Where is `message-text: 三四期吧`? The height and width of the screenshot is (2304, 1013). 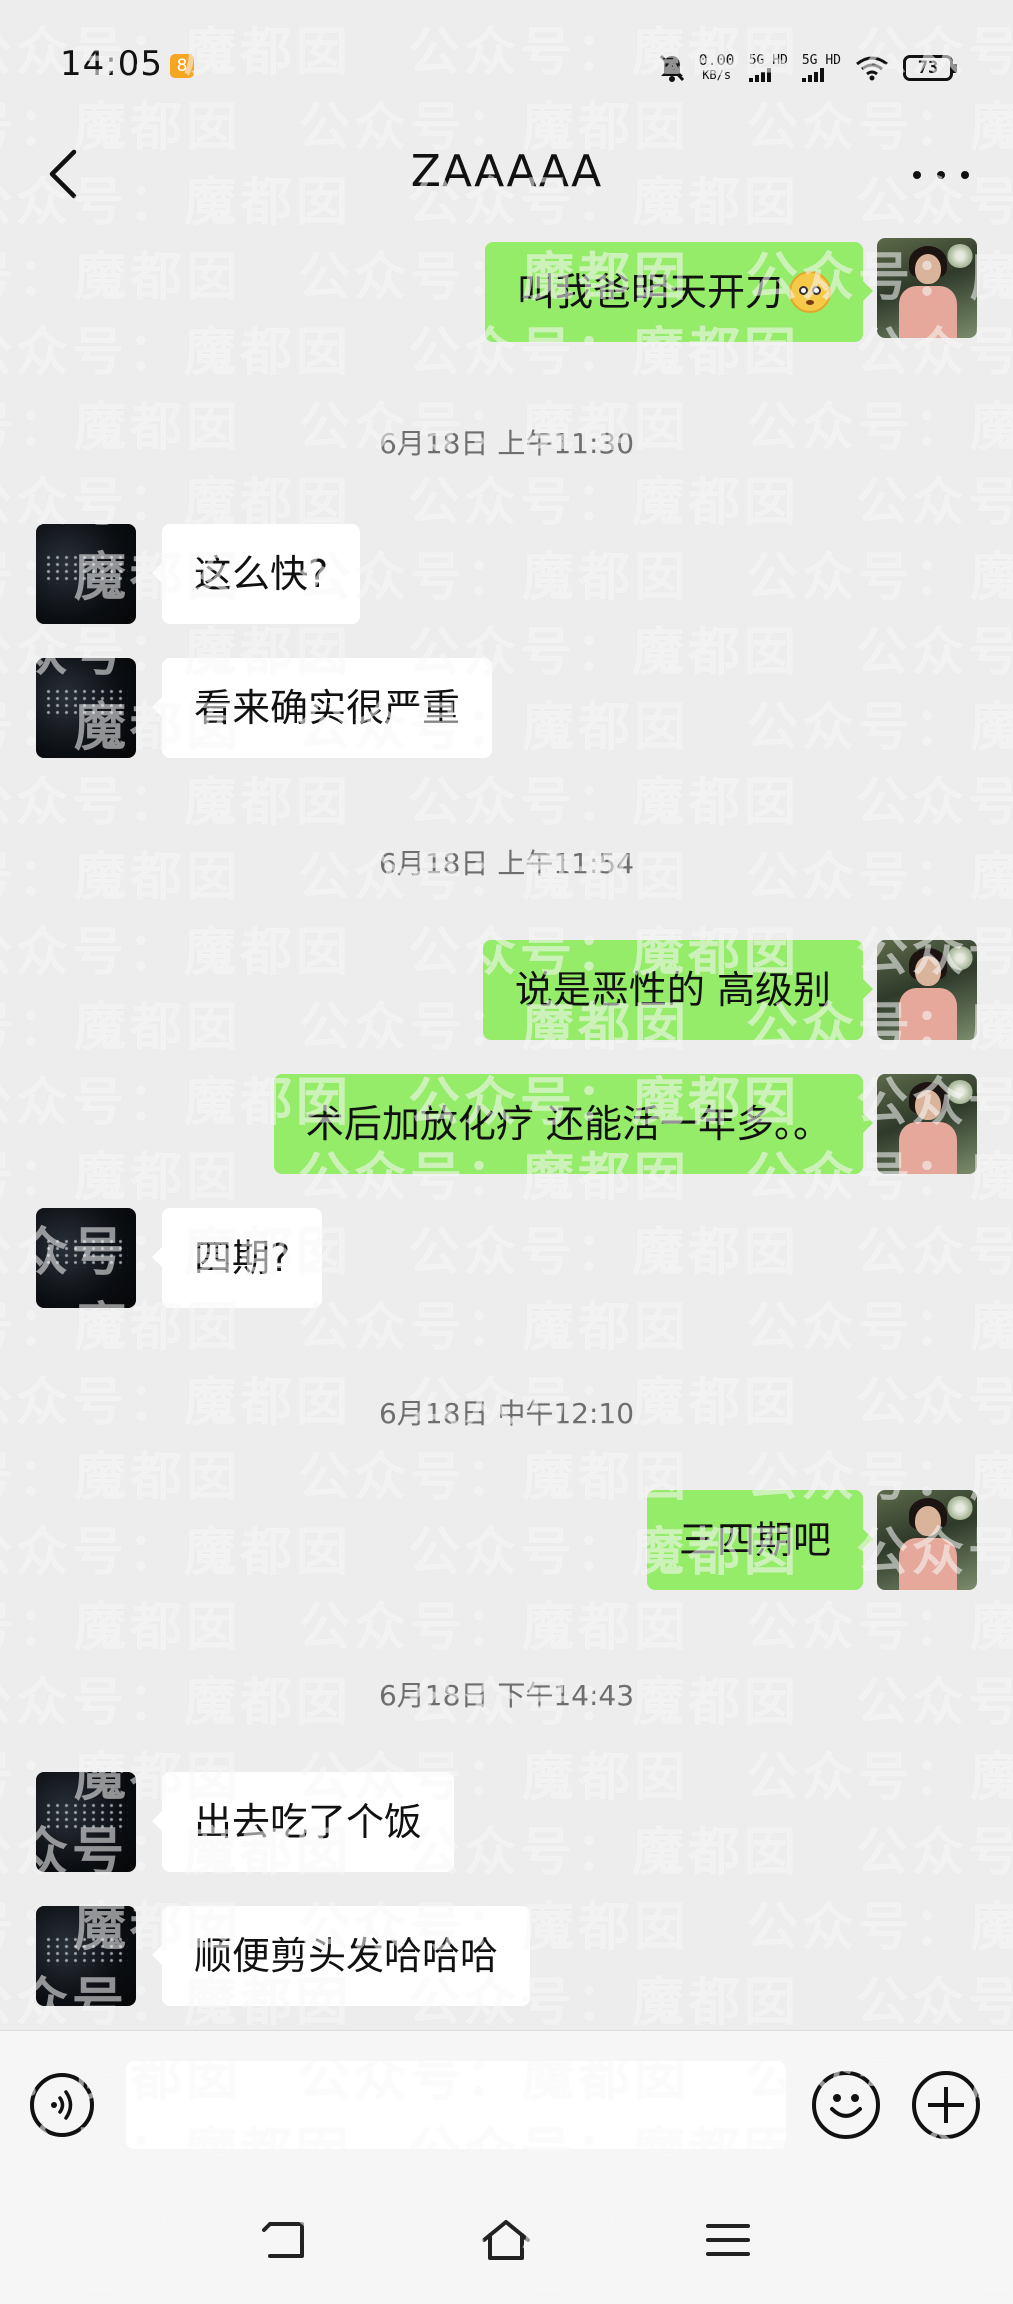 message-text: 三四期吧 is located at coordinates (754, 1540).